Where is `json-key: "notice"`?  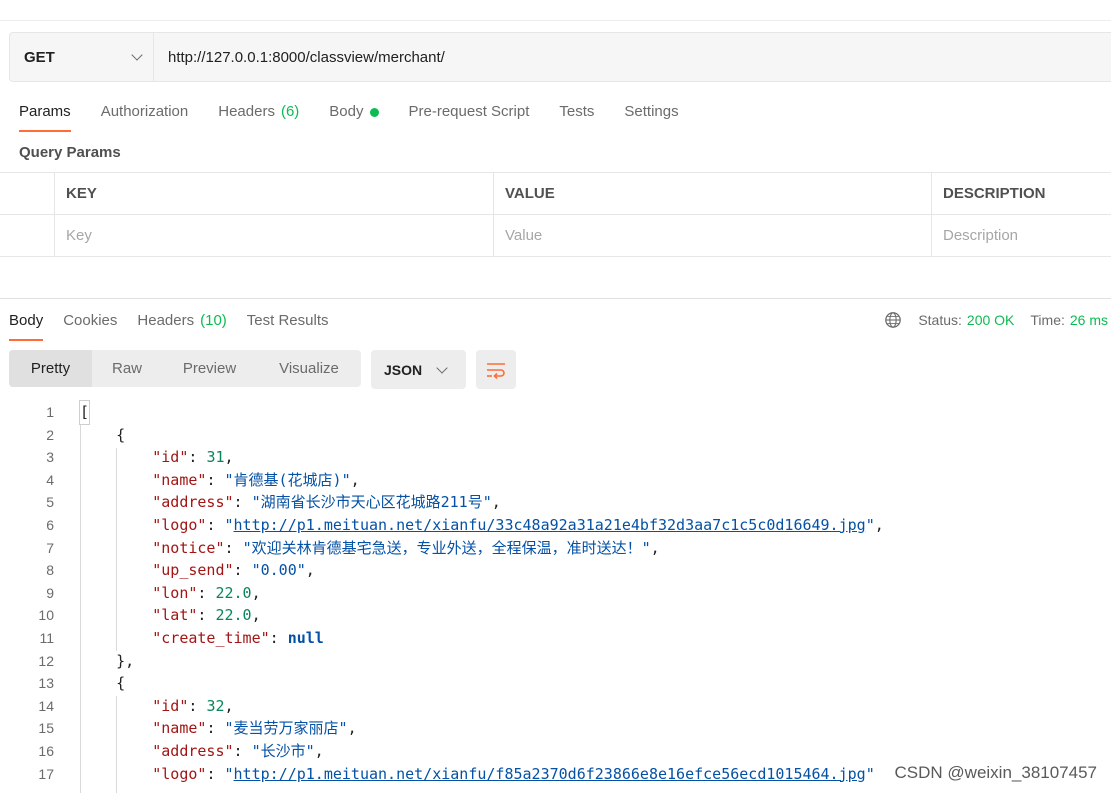
json-key: "notice" is located at coordinates (188, 547).